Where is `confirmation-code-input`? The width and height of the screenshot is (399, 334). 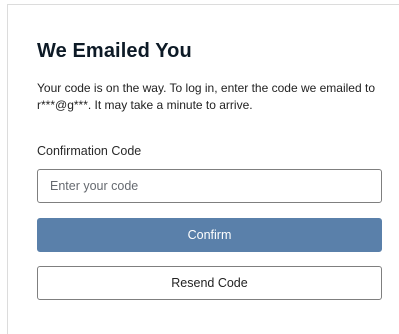
confirmation-code-input is located at coordinates (209, 186).